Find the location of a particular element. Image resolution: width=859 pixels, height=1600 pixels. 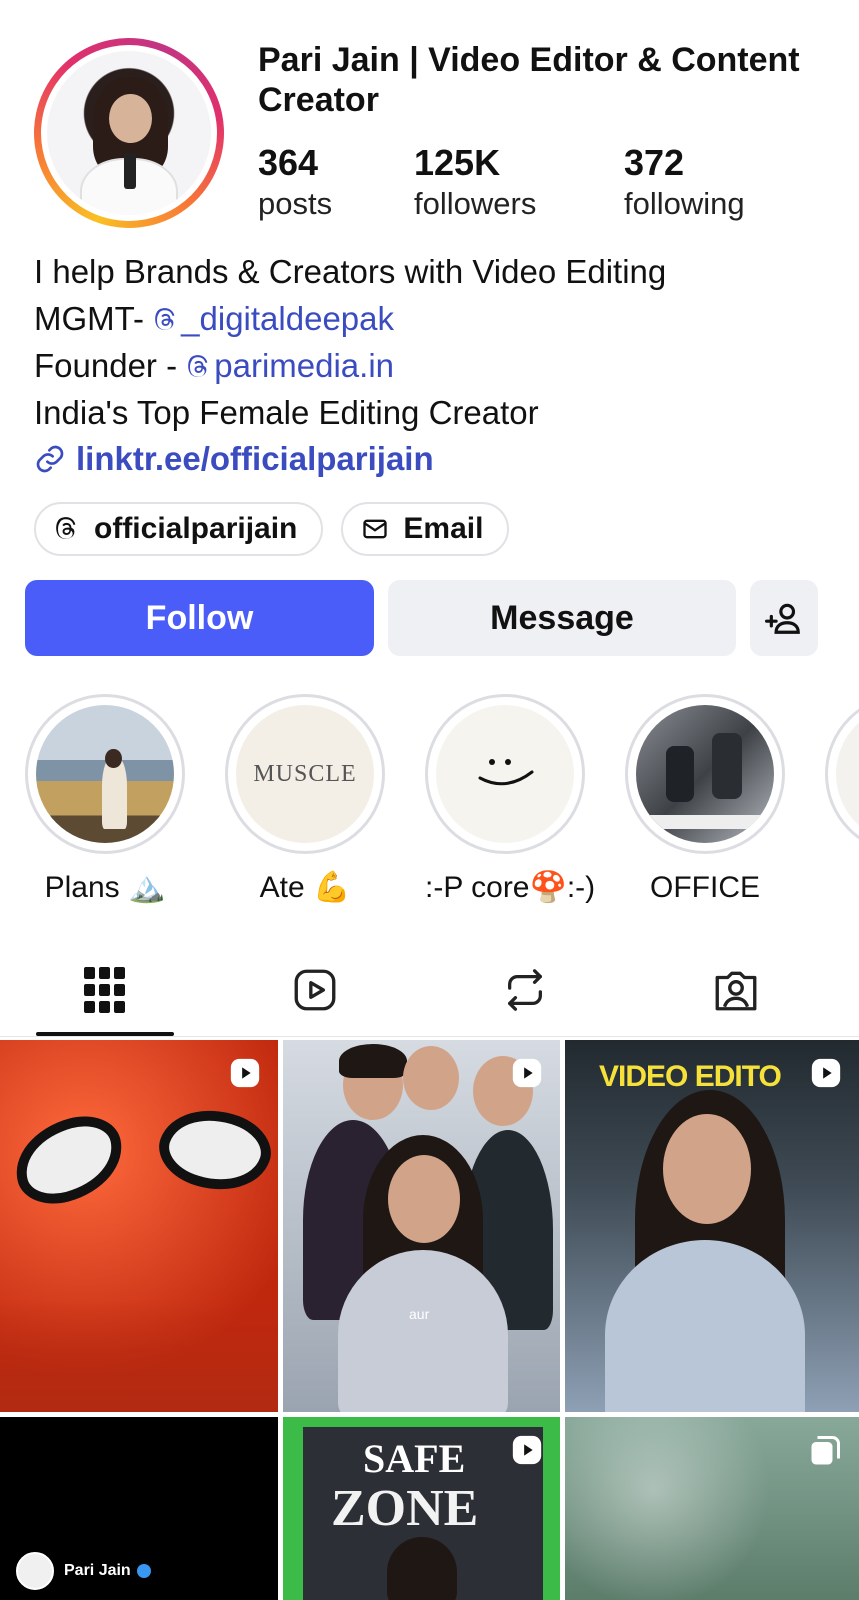

stat-following-value: 372 is located at coordinates (654, 162).